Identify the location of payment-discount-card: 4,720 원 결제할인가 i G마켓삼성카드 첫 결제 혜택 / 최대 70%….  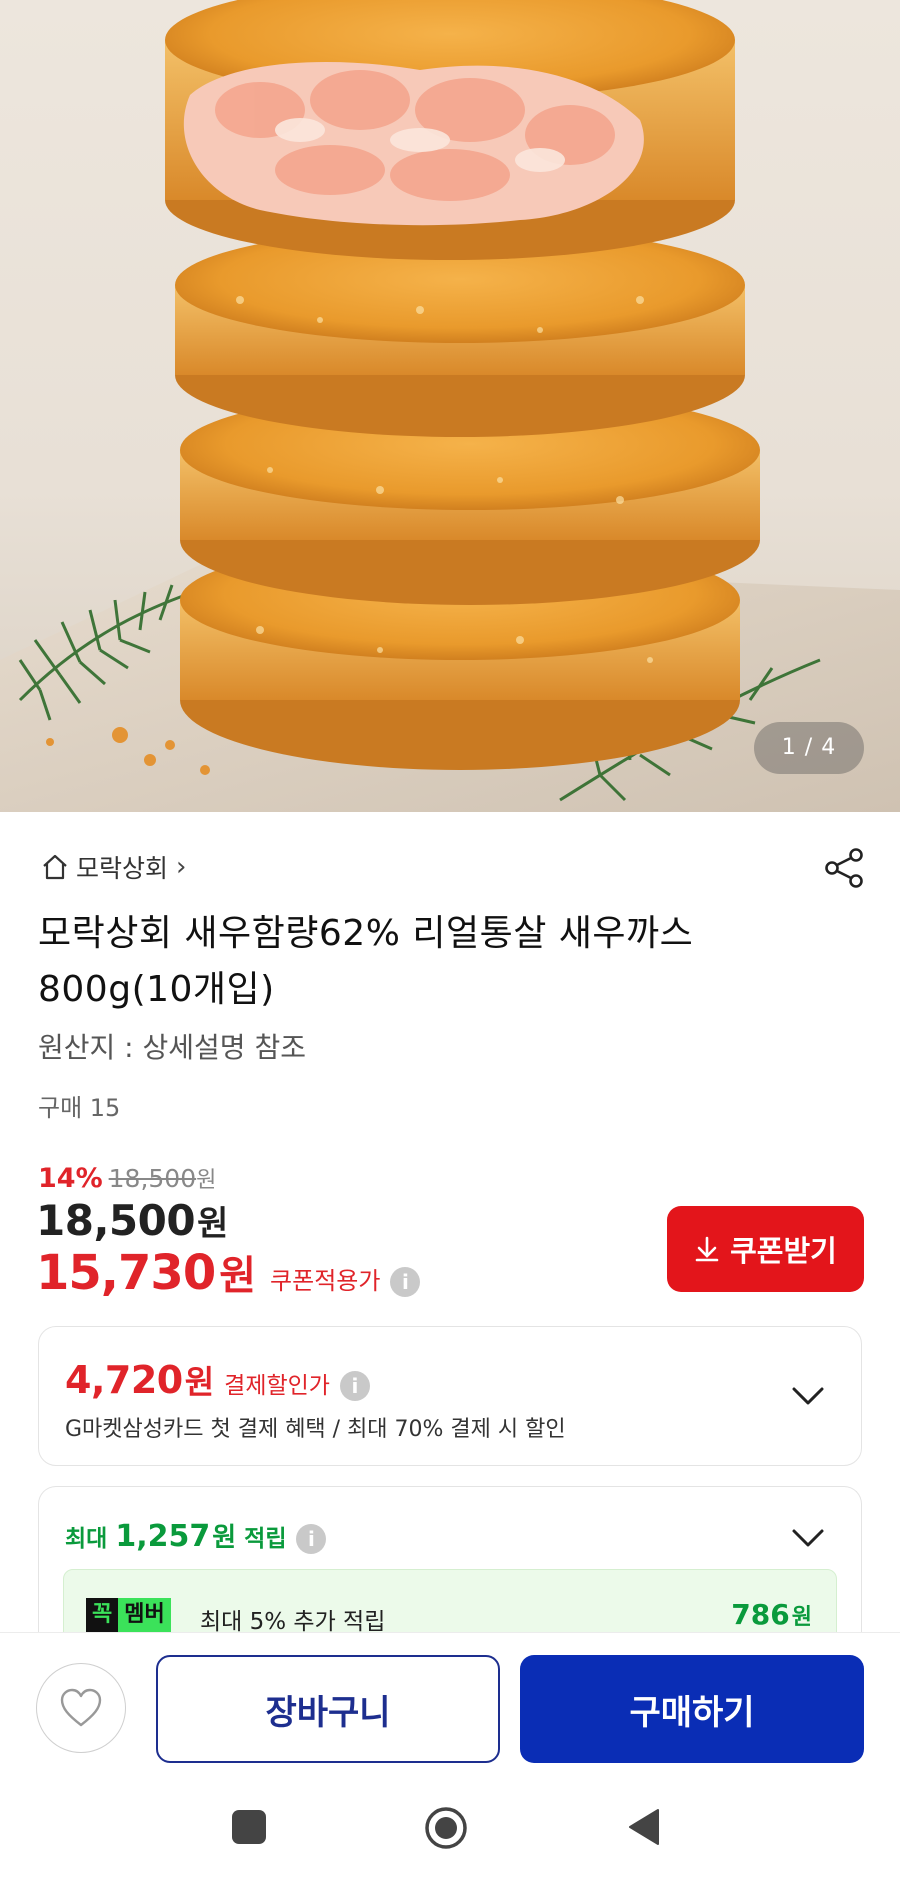
(450, 1396).